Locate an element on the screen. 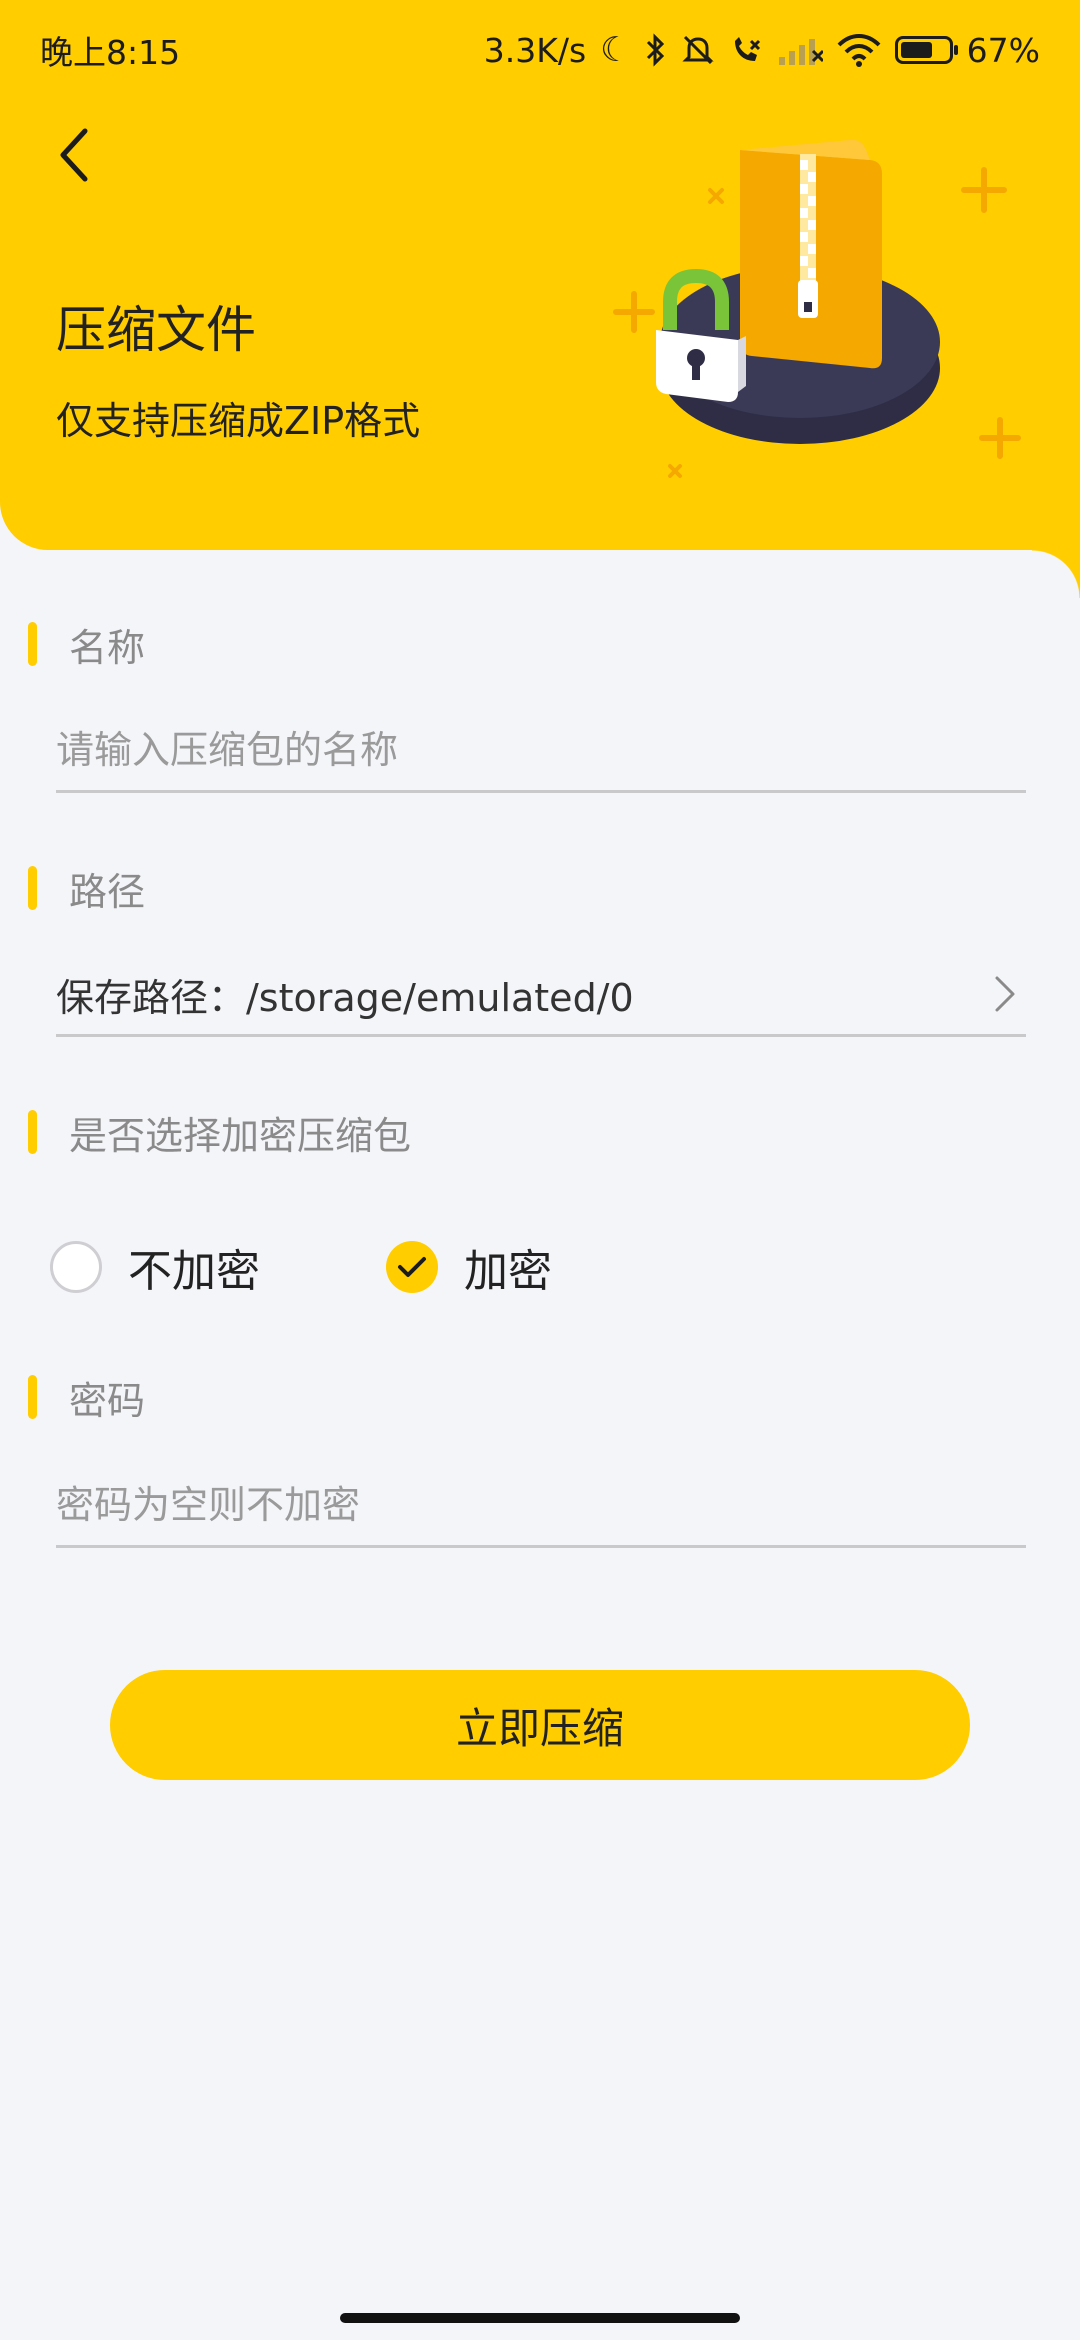 The height and width of the screenshot is (2340, 1080). status-icons: 3.3K/s ☾ 67% is located at coordinates (762, 50).